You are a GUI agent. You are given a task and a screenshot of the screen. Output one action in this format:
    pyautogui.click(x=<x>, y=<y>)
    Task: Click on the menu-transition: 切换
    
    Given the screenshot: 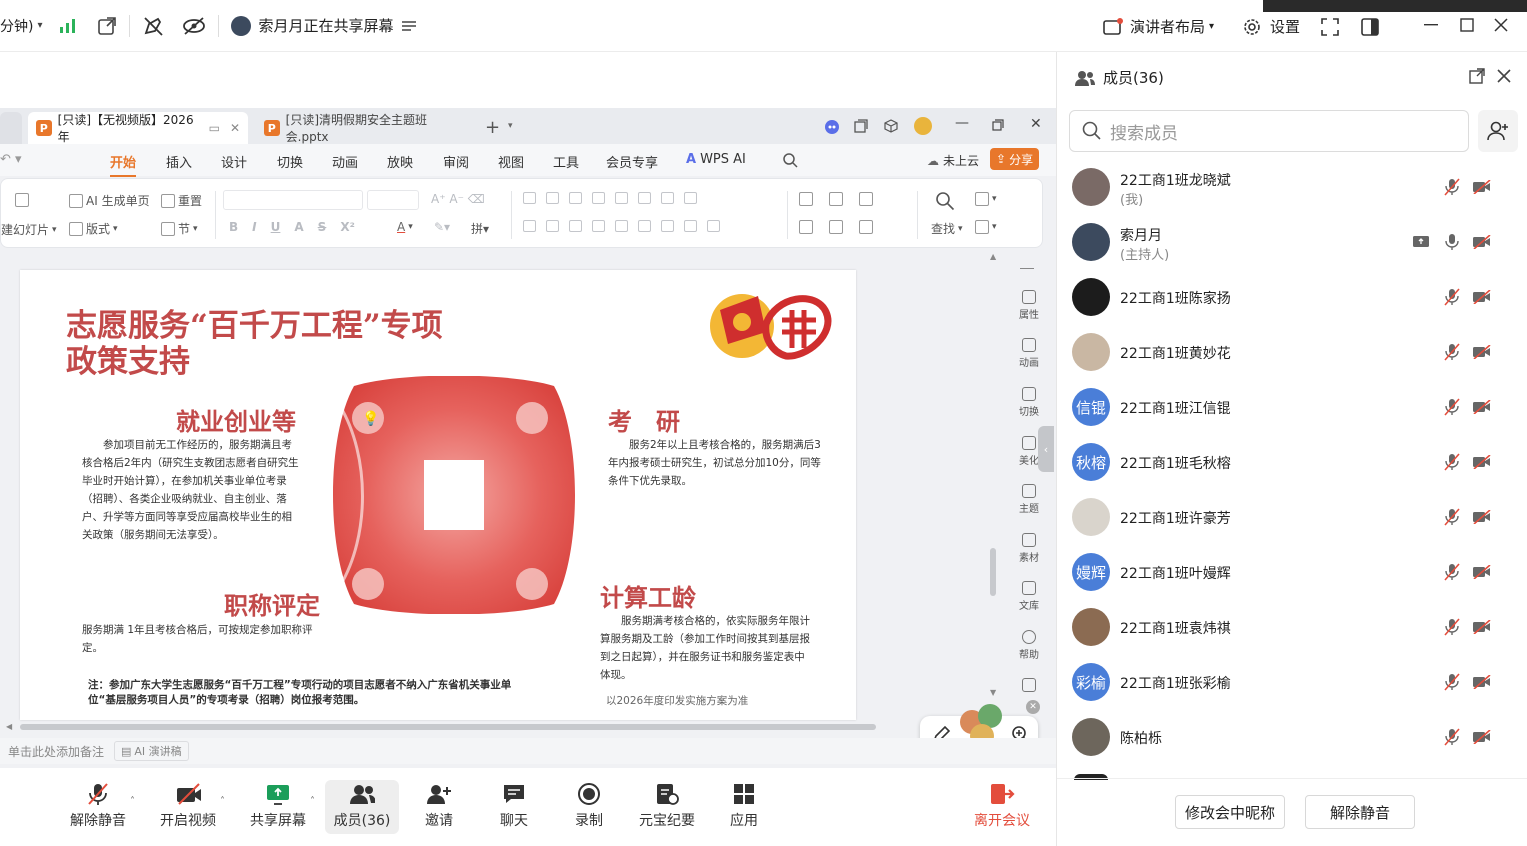 What is the action you would take?
    pyautogui.click(x=290, y=161)
    